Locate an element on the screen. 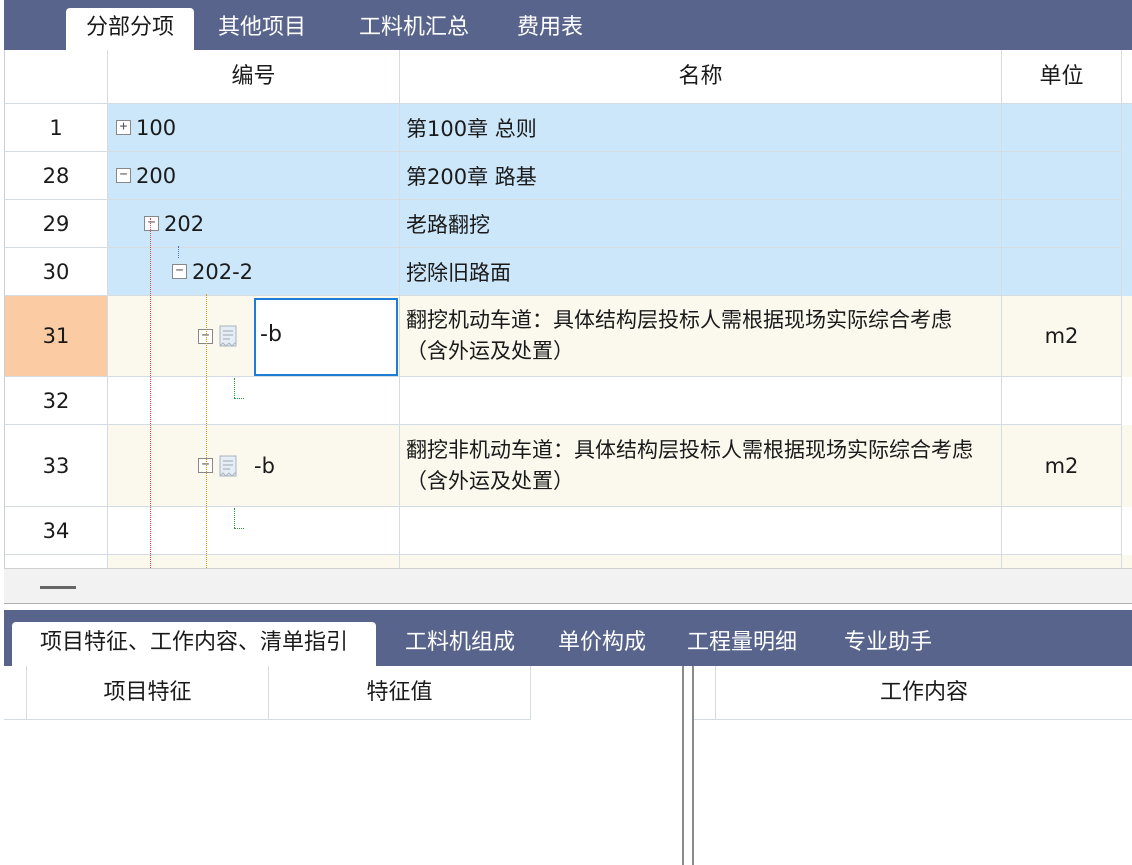 This screenshot has height=865, width=1132. table-row is located at coordinates (568, 561).